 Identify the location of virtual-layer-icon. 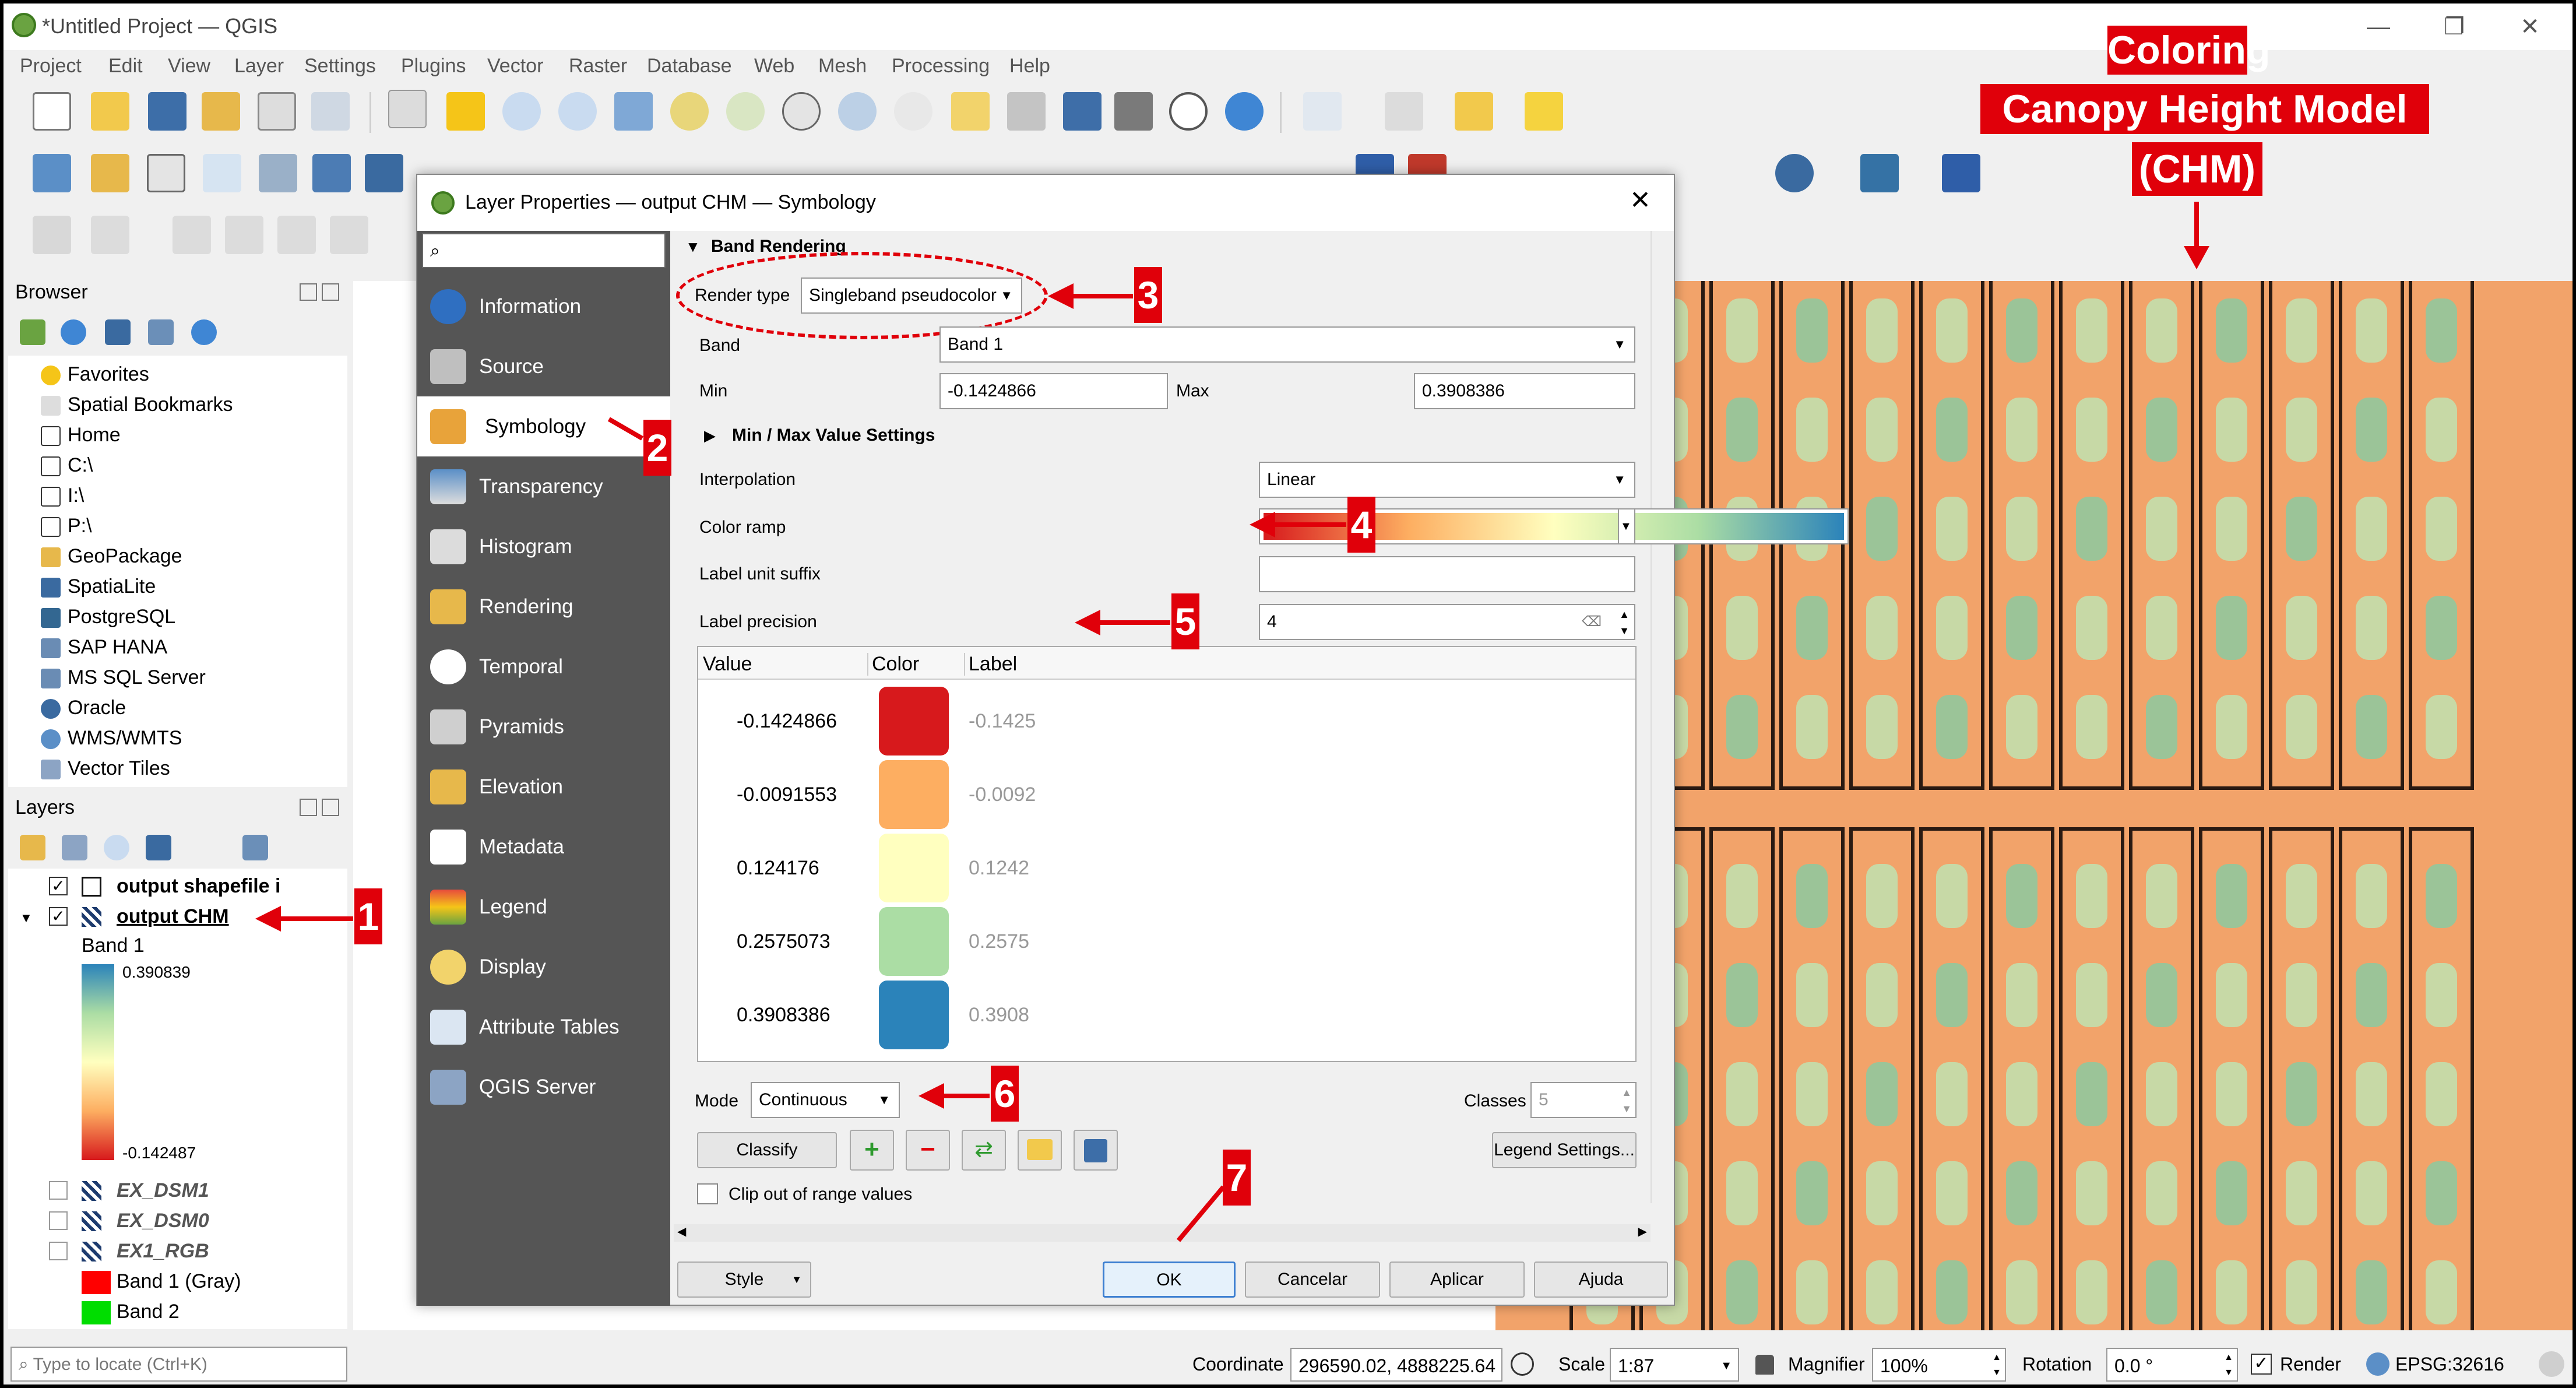
(278, 173).